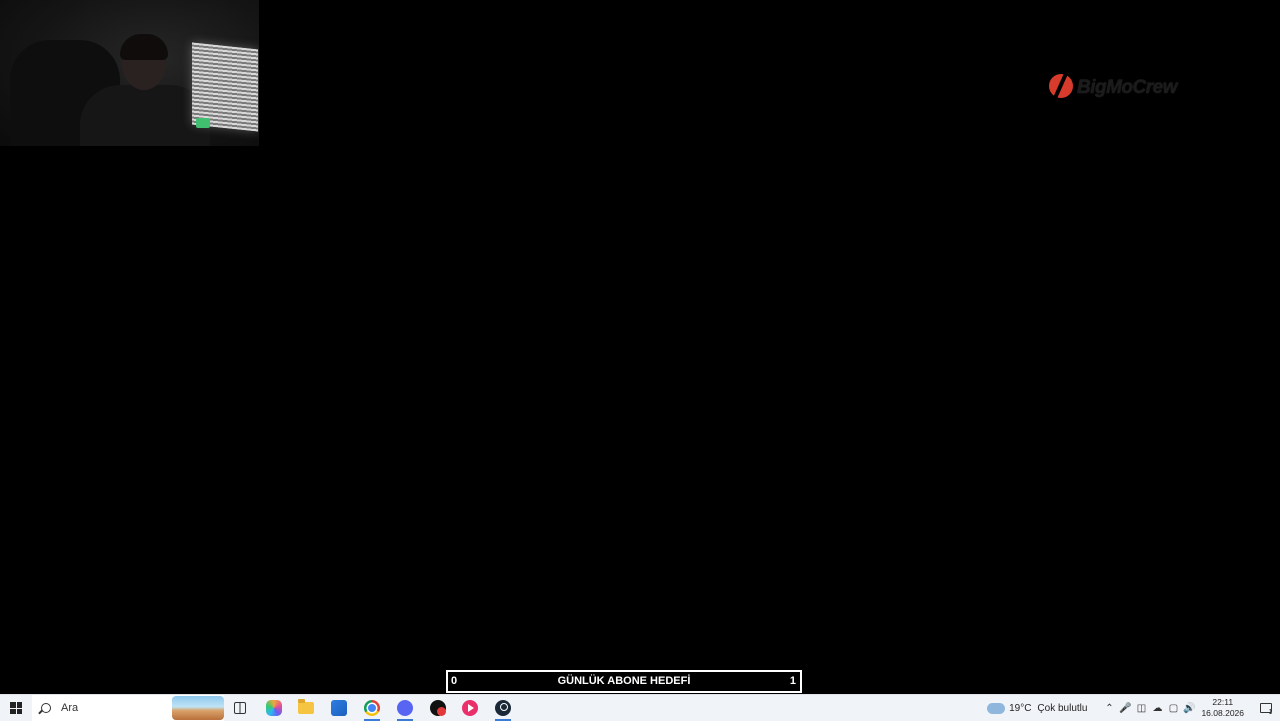 This screenshot has width=1280, height=721. What do you see at coordinates (145, 115) in the screenshot?
I see `webcam-person-body` at bounding box center [145, 115].